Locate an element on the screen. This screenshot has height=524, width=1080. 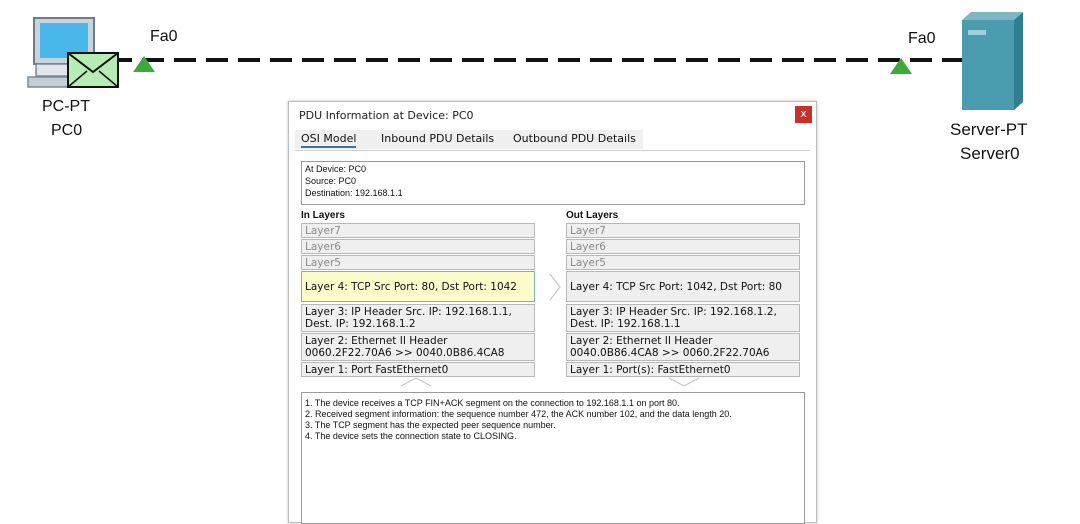
tab-outbound-pdu-details: Outbound PDU Details is located at coordinates (574, 138).